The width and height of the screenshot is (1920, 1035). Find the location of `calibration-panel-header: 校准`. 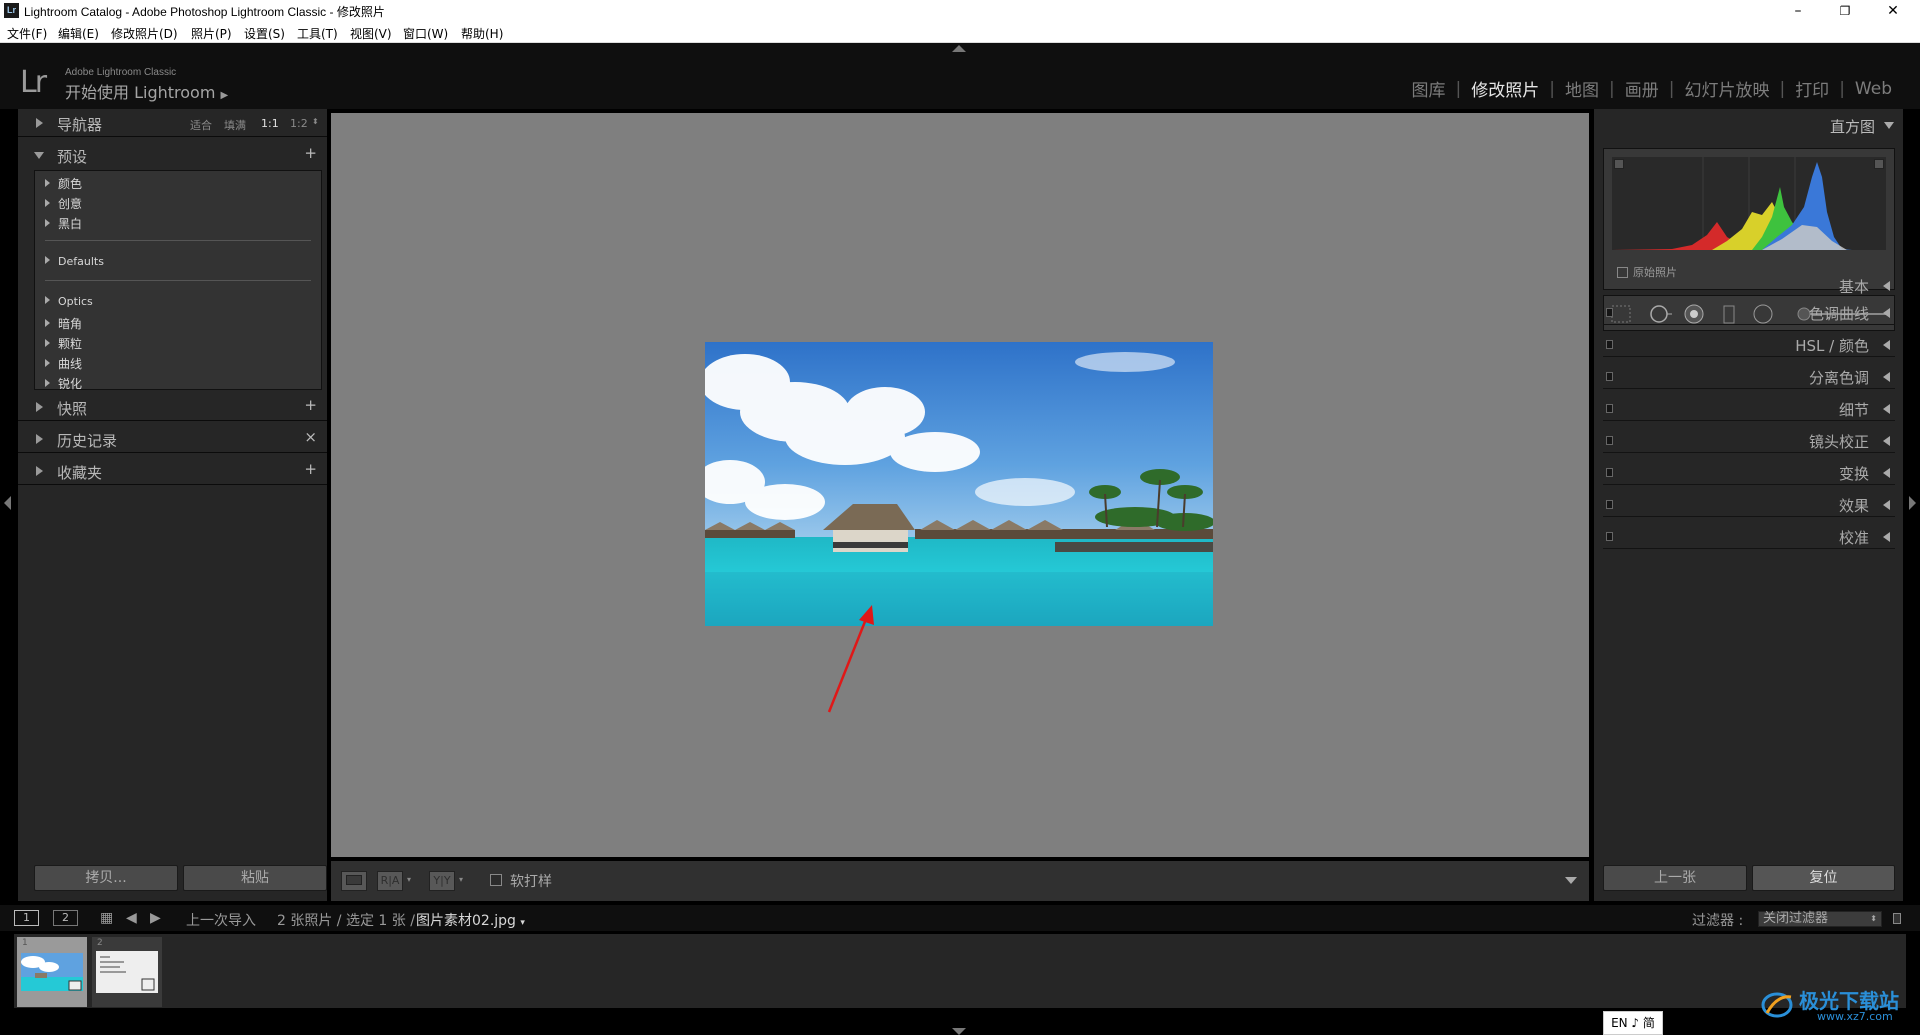

calibration-panel-header: 校准 is located at coordinates (1749, 536).